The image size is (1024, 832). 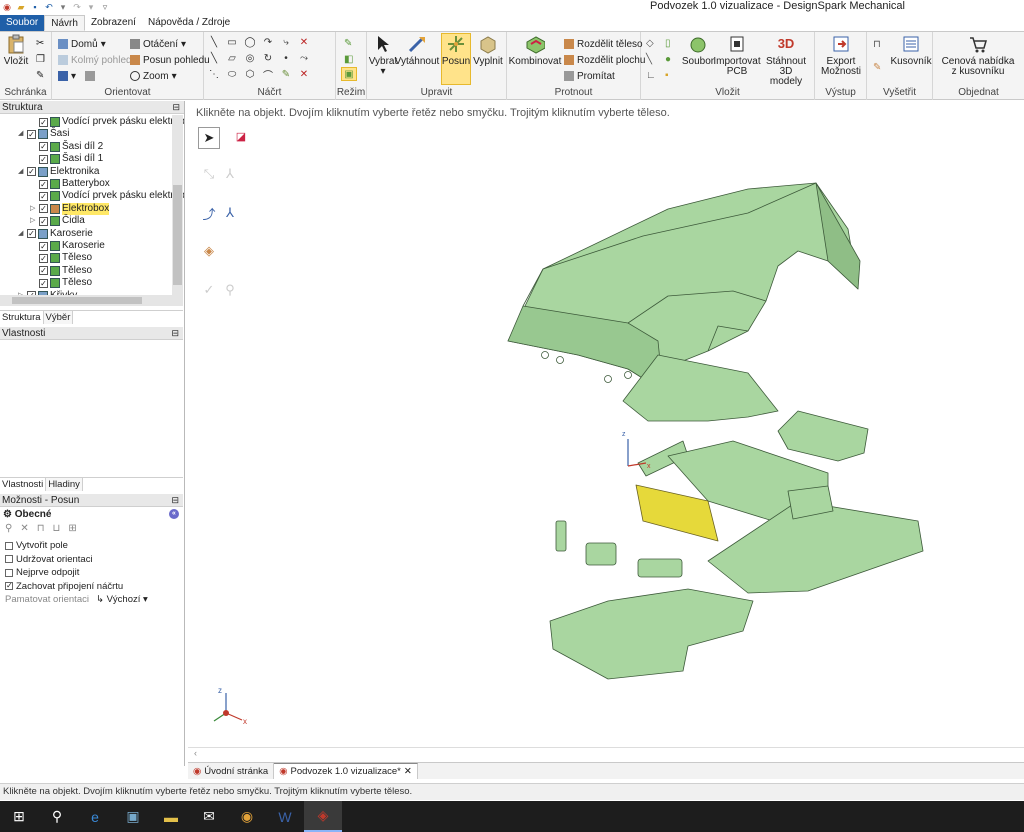 I want to click on tree-vertical-scrollbar, so click(x=177, y=205).